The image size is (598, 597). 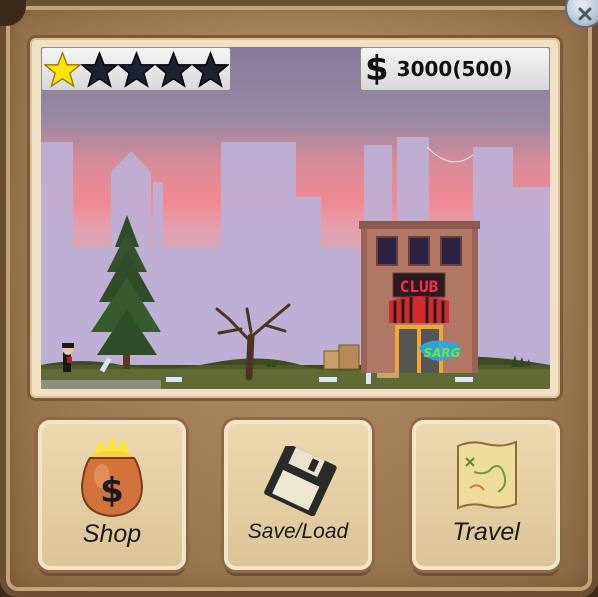 What do you see at coordinates (585, 14) in the screenshot?
I see `close-icon` at bounding box center [585, 14].